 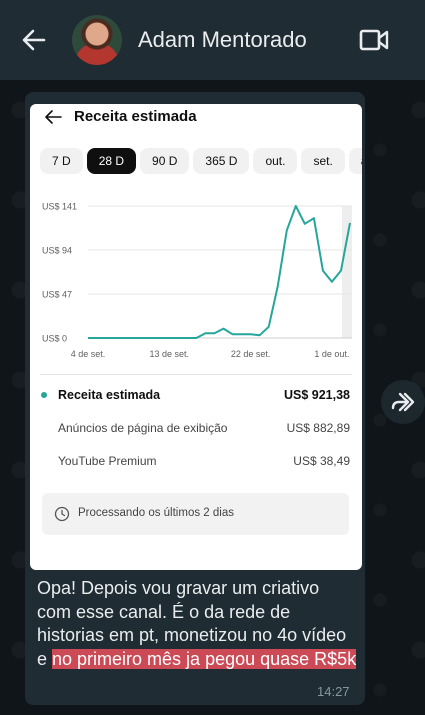 What do you see at coordinates (170, 354) in the screenshot?
I see `x-tick-label: 13 de set.` at bounding box center [170, 354].